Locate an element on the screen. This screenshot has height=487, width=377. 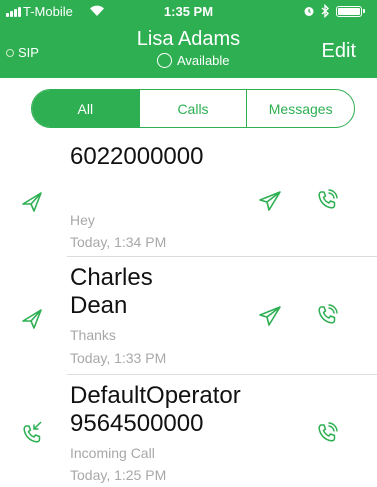
history-item-subtitle: Thanks is located at coordinates (93, 335).